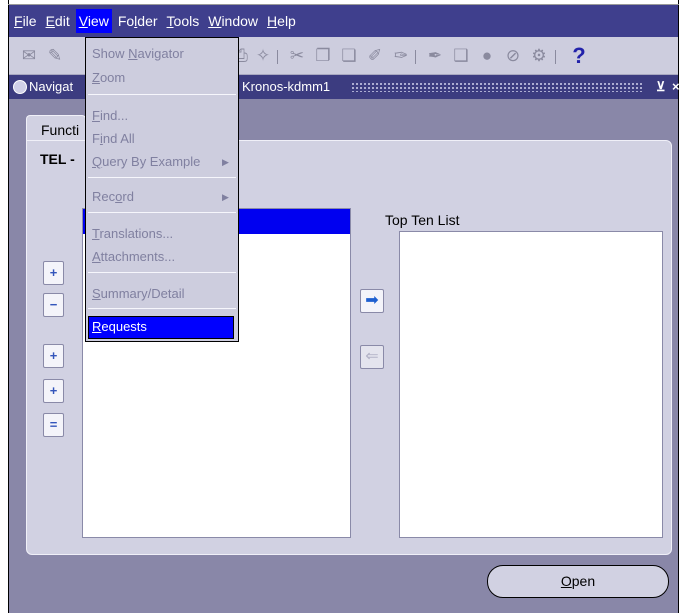 Image resolution: width=680 pixels, height=613 pixels. What do you see at coordinates (146, 161) in the screenshot?
I see `menu-item-query-by-example: Query By Example` at bounding box center [146, 161].